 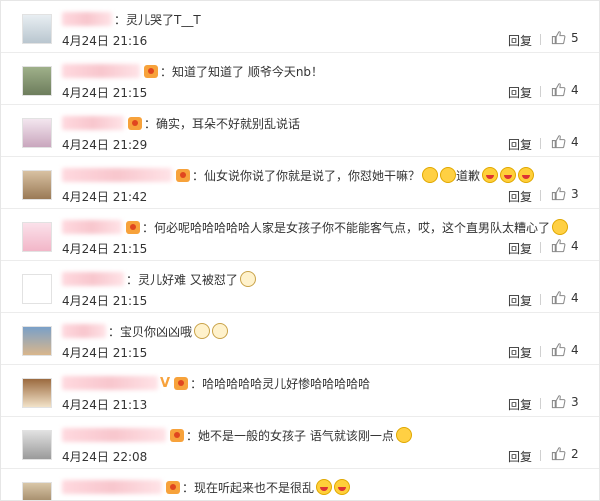 What do you see at coordinates (188, 279) in the screenshot?
I see `comment-text: 灵儿好难 又被怼了` at bounding box center [188, 279].